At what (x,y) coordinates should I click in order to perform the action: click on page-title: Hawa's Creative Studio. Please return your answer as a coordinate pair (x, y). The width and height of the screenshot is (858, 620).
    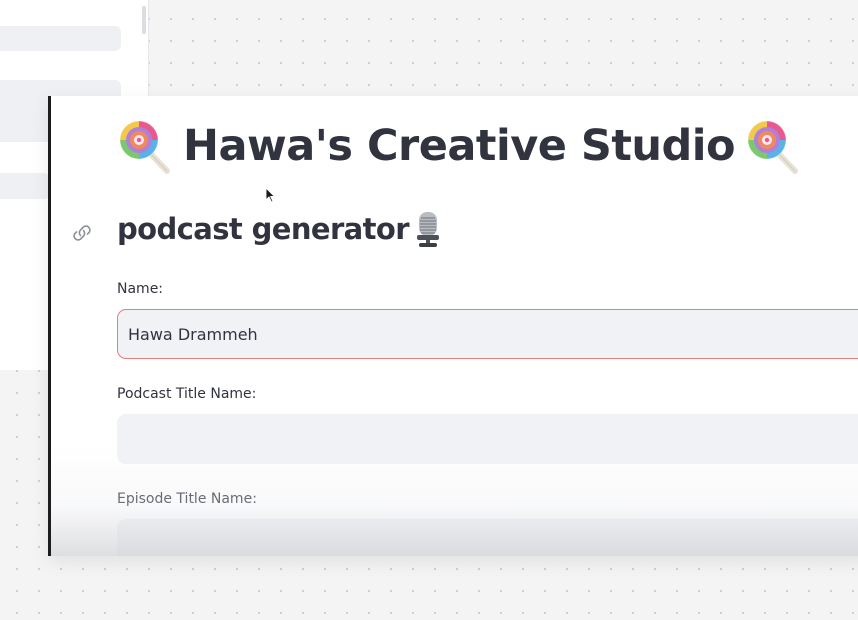
    Looking at the image, I should click on (459, 146).